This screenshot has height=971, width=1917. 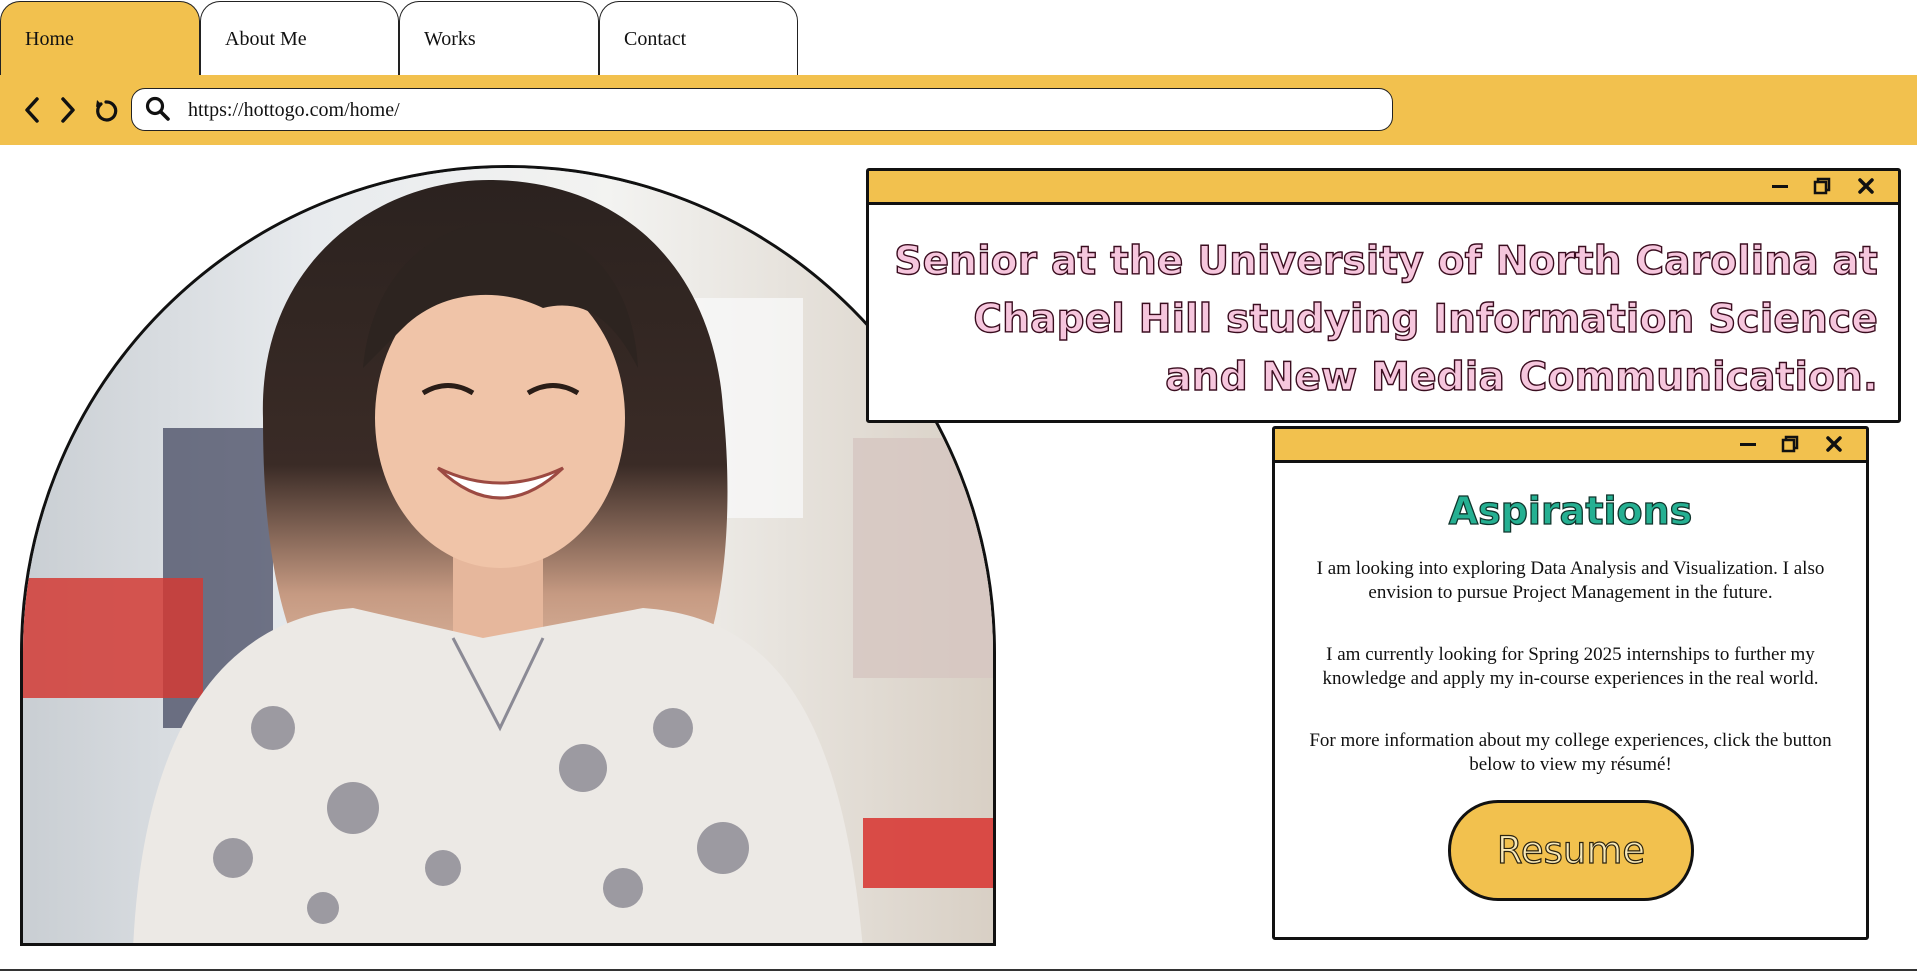 I want to click on address-toolbar, so click(x=958, y=110).